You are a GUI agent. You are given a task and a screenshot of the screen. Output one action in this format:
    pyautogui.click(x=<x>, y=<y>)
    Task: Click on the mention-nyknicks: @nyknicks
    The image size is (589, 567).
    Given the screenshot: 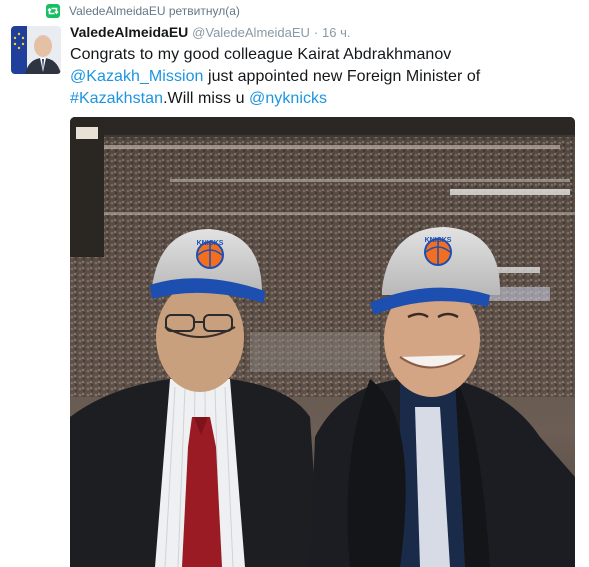 What is the action you would take?
    pyautogui.click(x=288, y=98)
    